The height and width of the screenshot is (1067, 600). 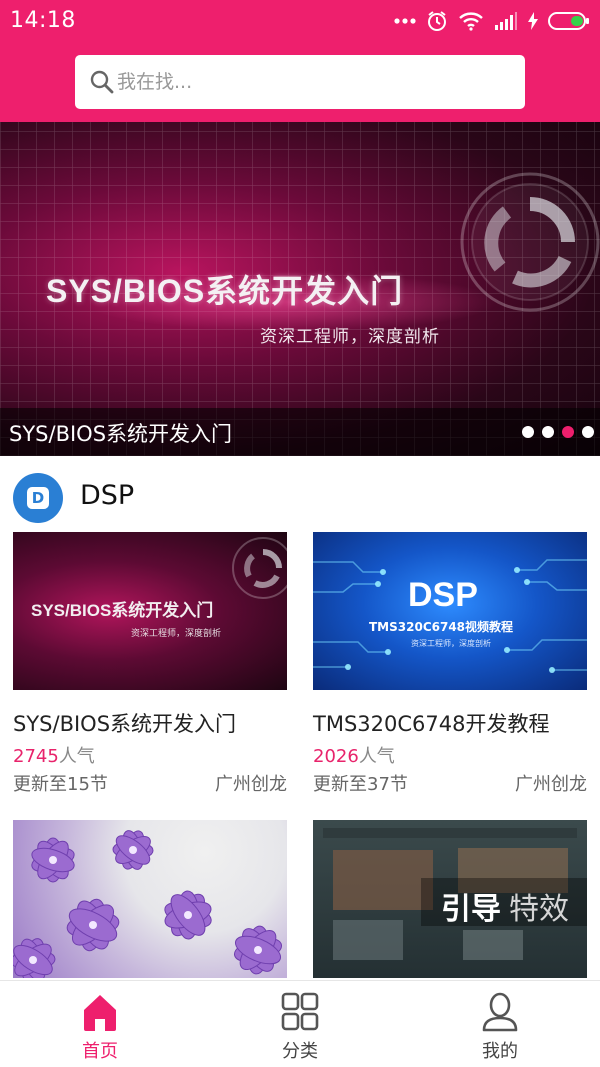 What do you see at coordinates (558, 432) in the screenshot?
I see `carousel-indicator` at bounding box center [558, 432].